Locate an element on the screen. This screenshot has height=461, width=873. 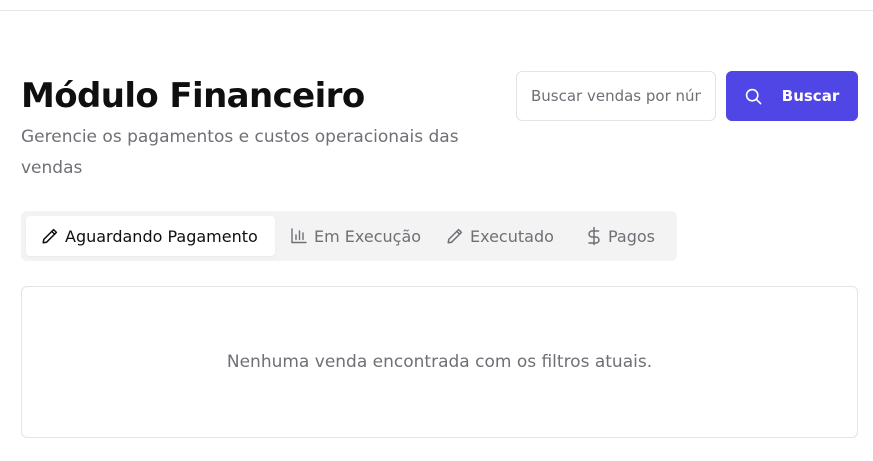
tab-aguardando-pagamento: Aguardando Pagamento is located at coordinates (150, 236).